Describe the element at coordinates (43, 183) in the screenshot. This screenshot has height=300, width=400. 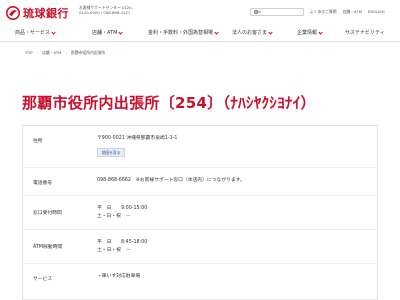
I see `phone-label: 電話番号` at that location.